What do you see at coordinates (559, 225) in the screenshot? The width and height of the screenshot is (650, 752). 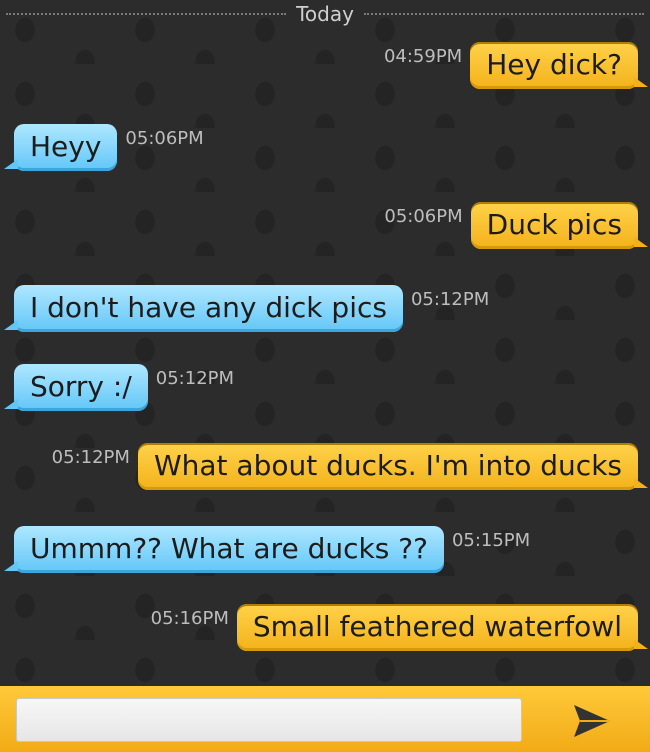 I see `message-bubble-outgoing: Duck pics` at bounding box center [559, 225].